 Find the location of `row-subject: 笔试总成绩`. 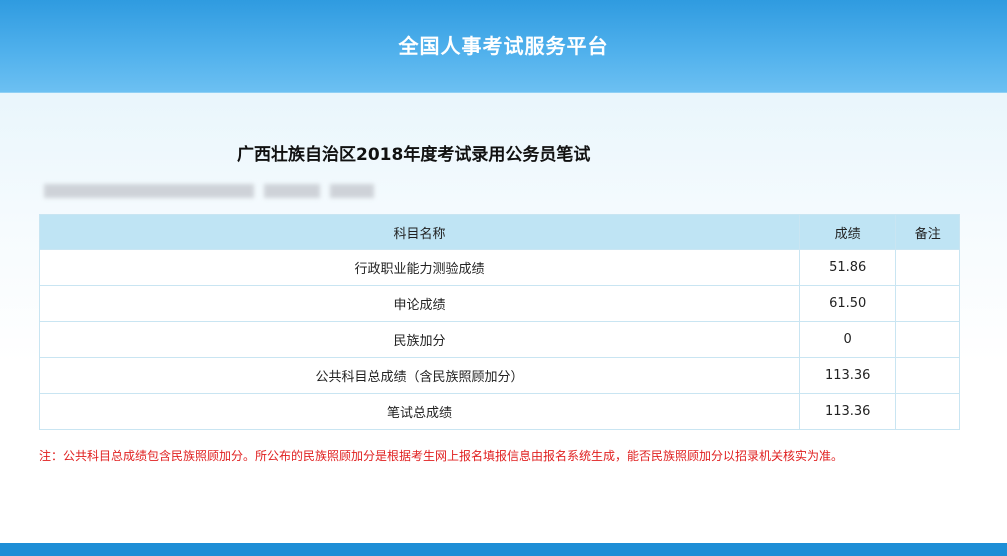

row-subject: 笔试总成绩 is located at coordinates (419, 411).